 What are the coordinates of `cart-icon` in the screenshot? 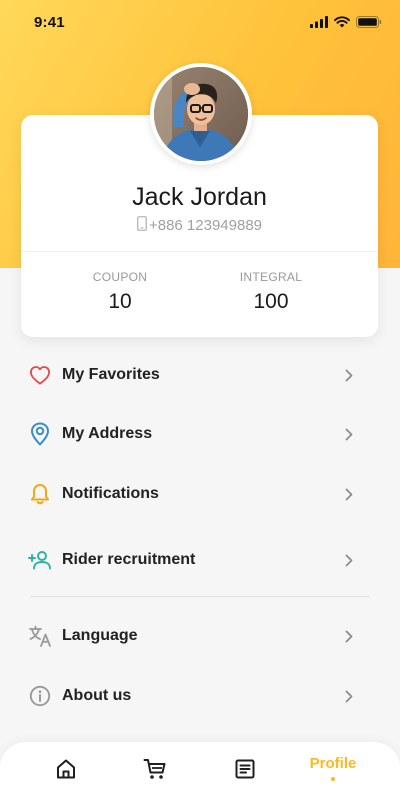 It's located at (155, 771).